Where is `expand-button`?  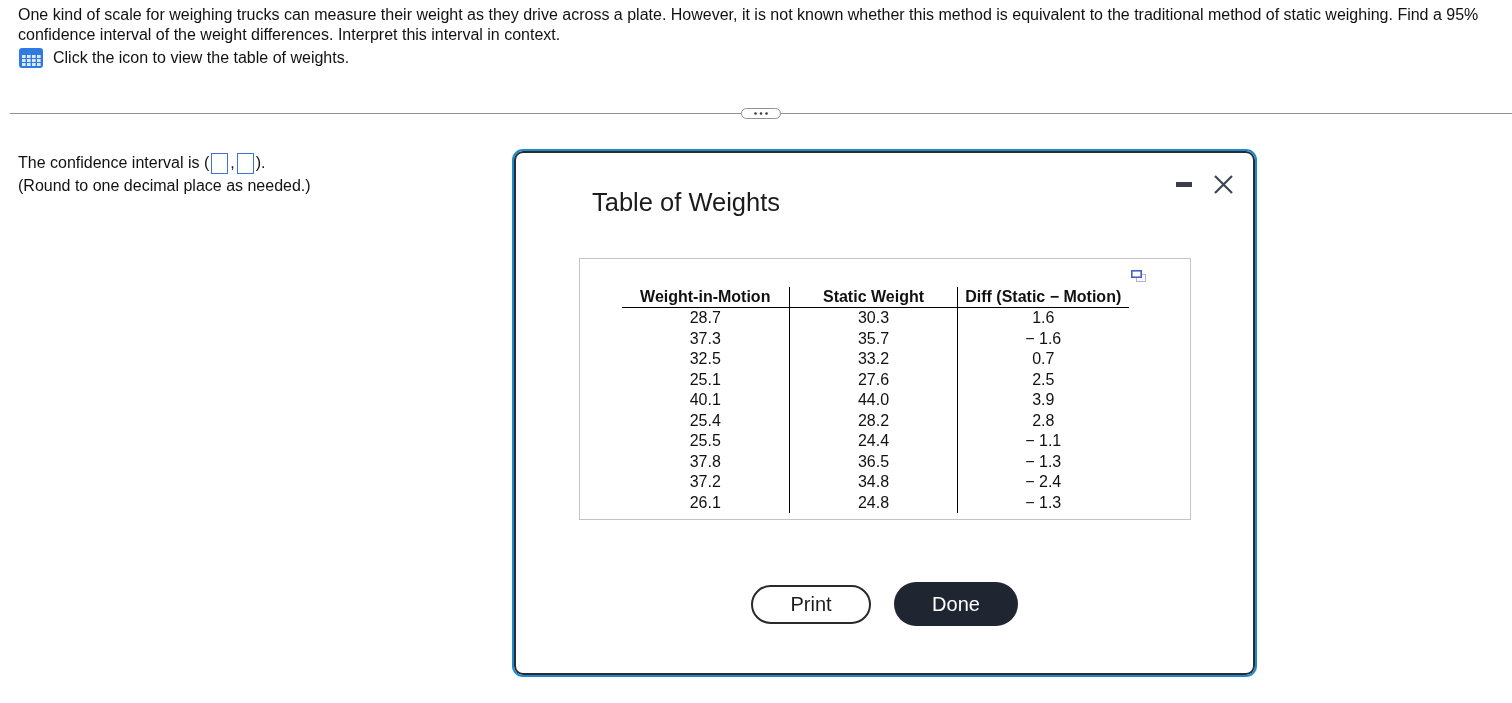
expand-button is located at coordinates (761, 113).